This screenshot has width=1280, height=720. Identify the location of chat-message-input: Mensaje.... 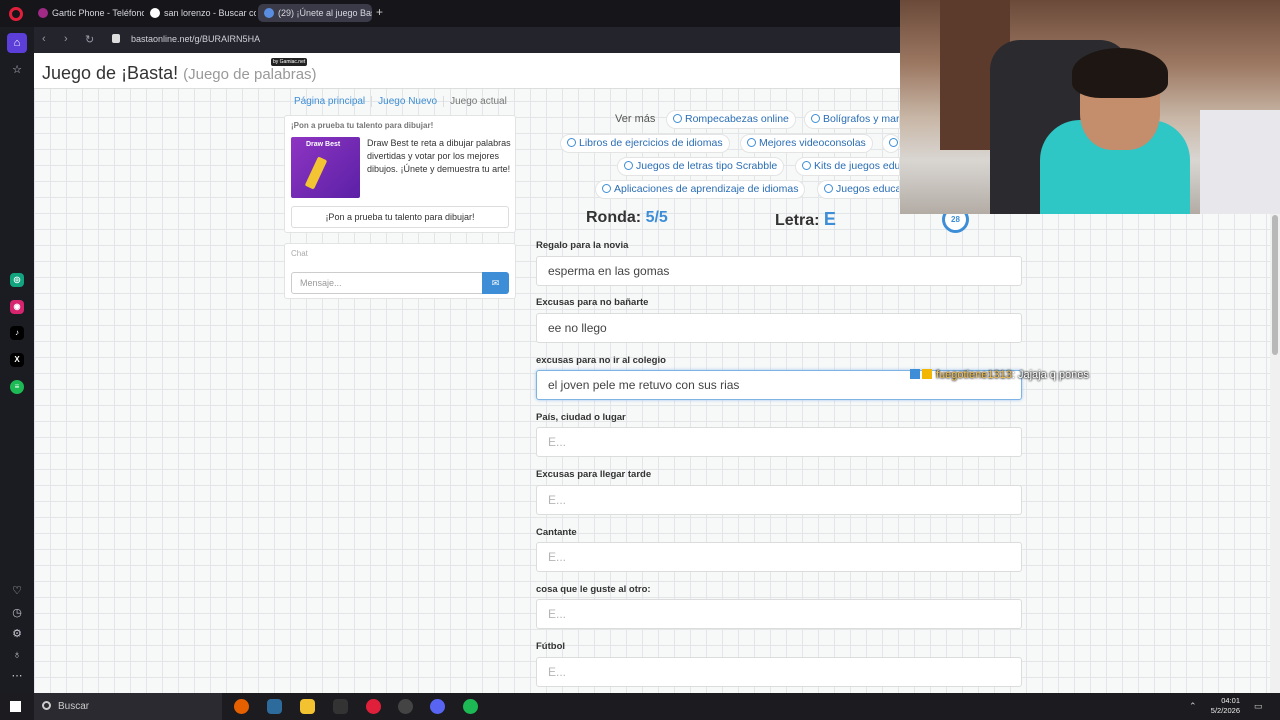
(387, 283).